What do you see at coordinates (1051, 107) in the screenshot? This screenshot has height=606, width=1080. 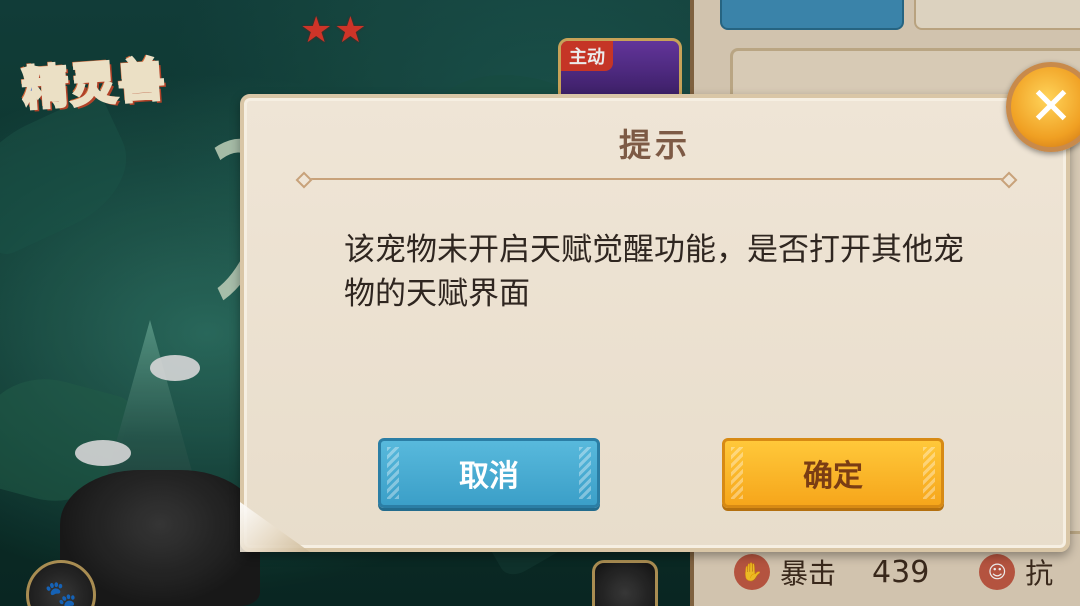 I see `close-glyph: ✕` at bounding box center [1051, 107].